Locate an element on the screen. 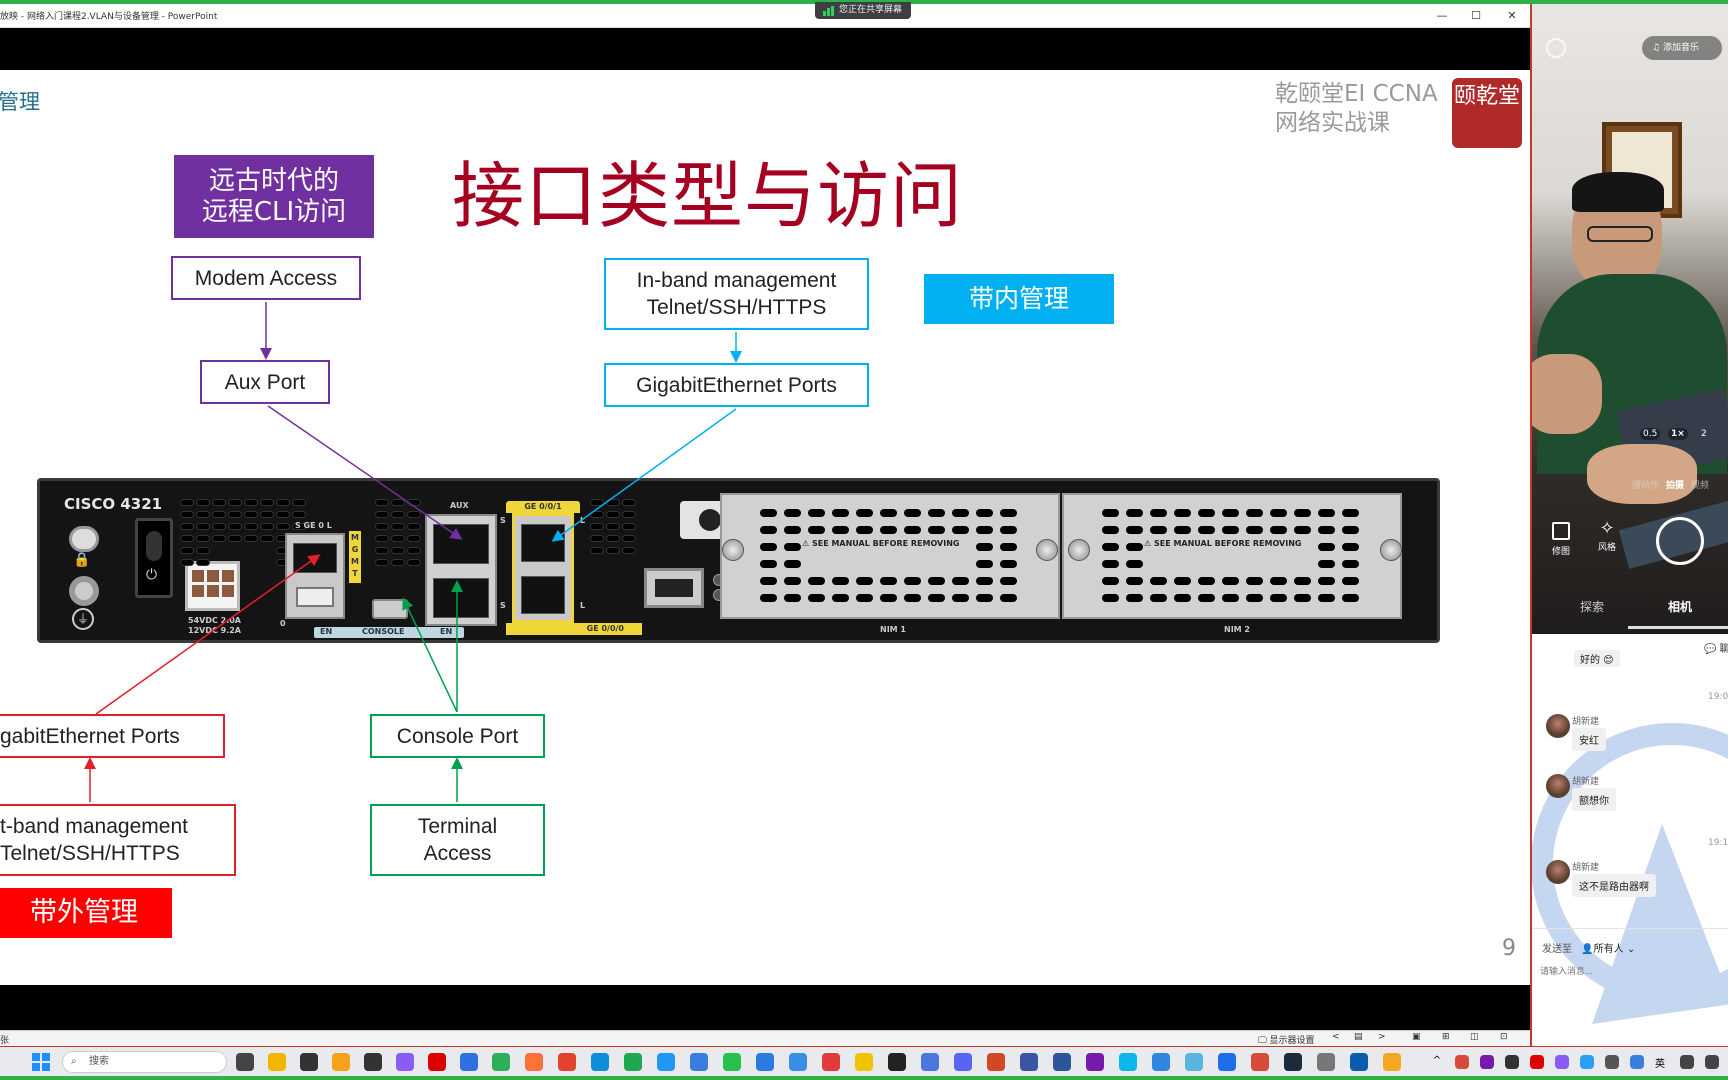  search-icon: ⌕ is located at coordinates (74, 1061).